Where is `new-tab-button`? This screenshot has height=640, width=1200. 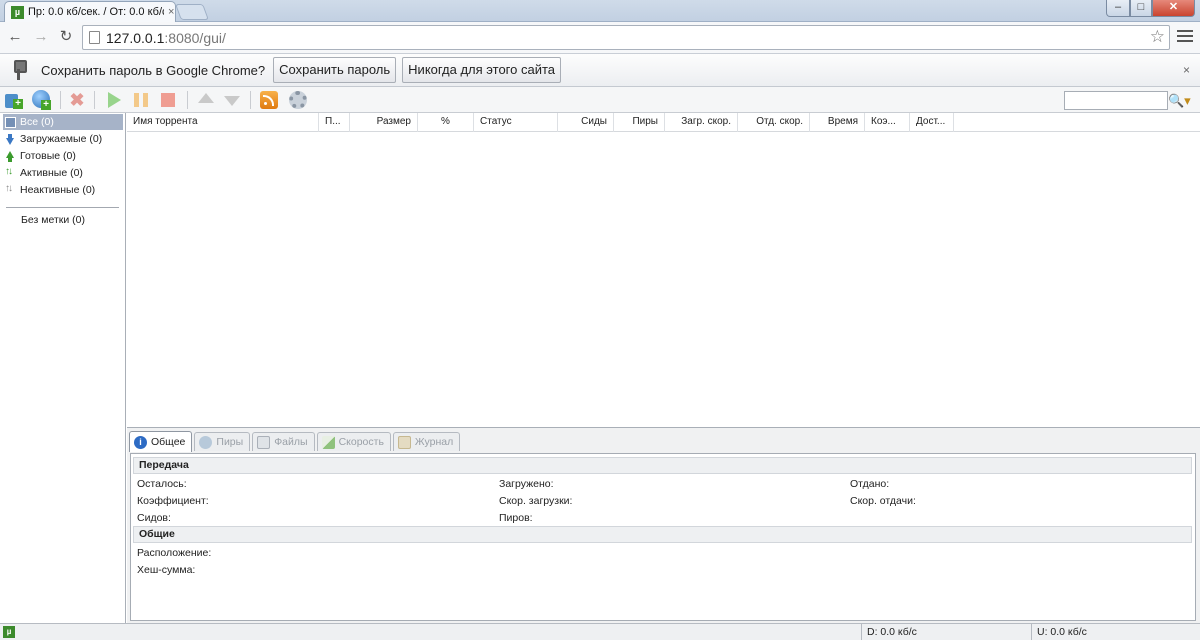
new-tab-button is located at coordinates (192, 12).